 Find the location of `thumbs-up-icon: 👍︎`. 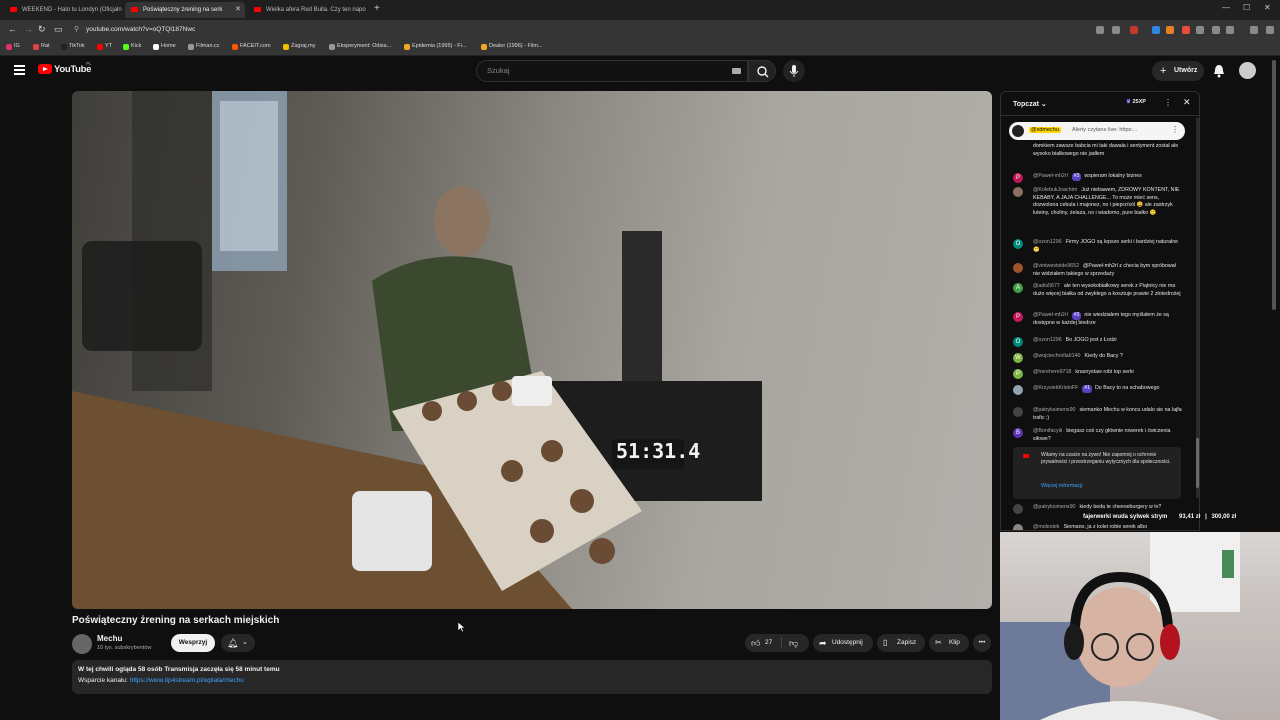

thumbs-up-icon: 👍︎ is located at coordinates (755, 643).